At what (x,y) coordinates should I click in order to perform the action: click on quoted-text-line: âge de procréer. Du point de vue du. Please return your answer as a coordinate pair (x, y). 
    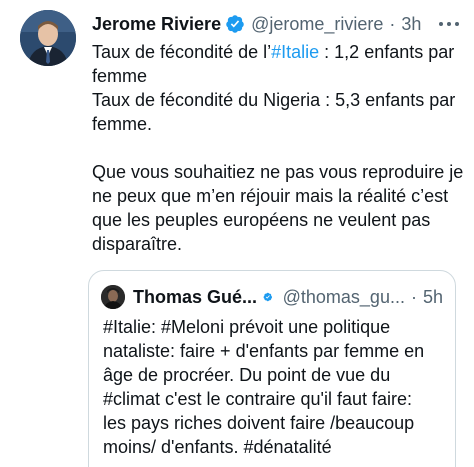
    Looking at the image, I should click on (247, 375).